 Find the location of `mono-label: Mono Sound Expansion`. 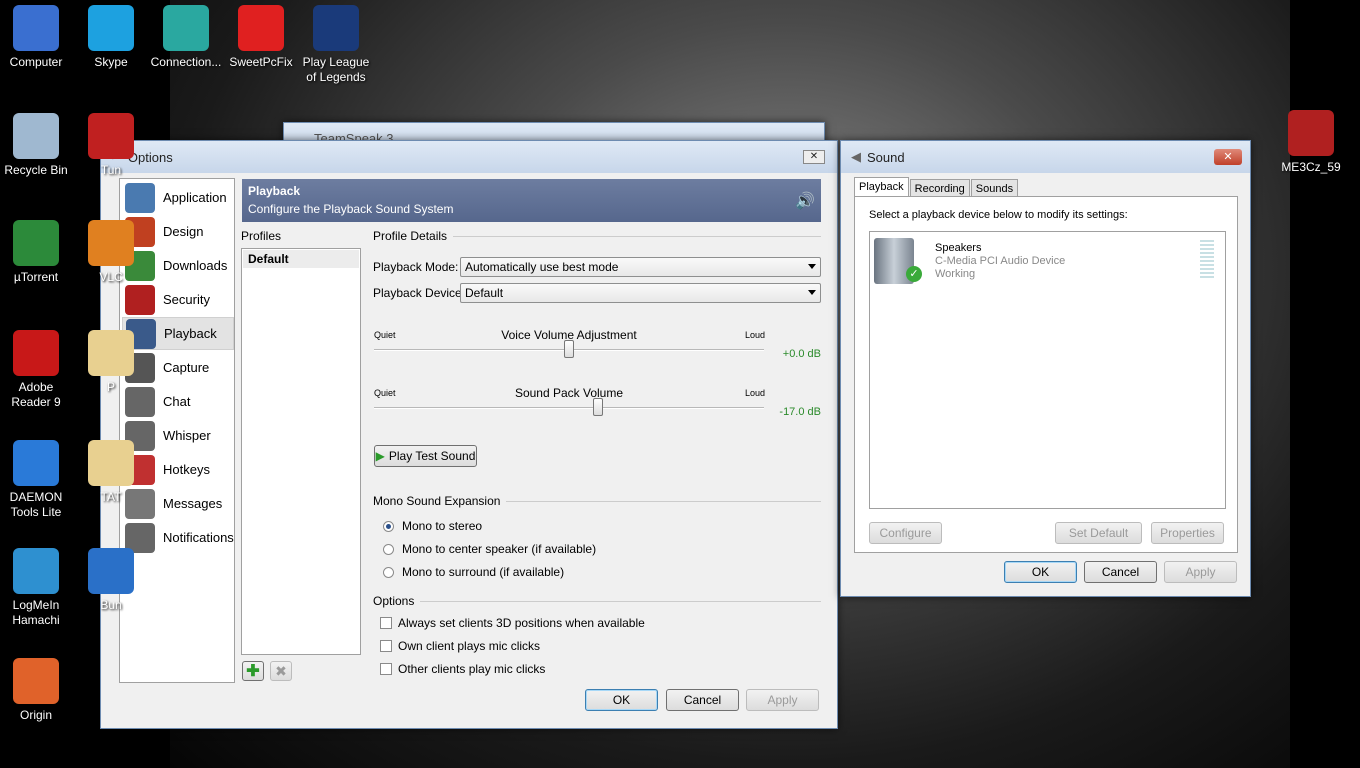

mono-label: Mono Sound Expansion is located at coordinates (437, 501).